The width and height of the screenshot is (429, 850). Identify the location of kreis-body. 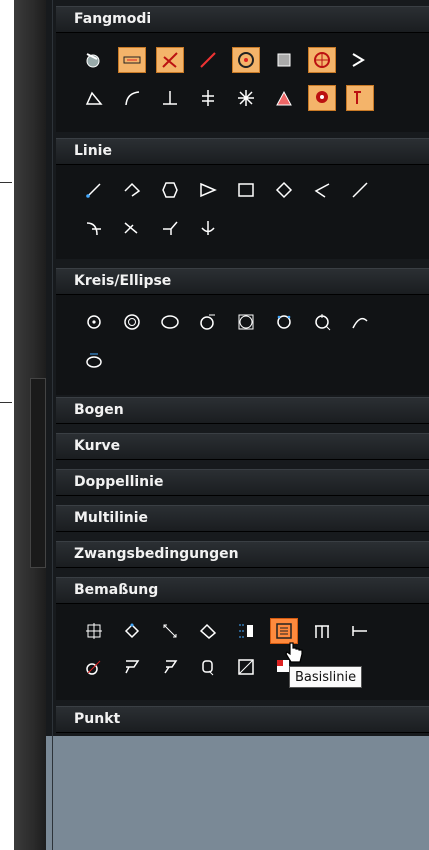
(242, 345).